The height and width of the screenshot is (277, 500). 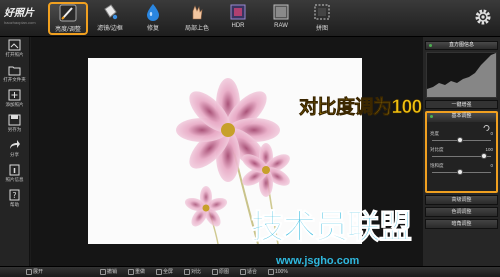 I want to click on save-as-icon, so click(x=14, y=120).